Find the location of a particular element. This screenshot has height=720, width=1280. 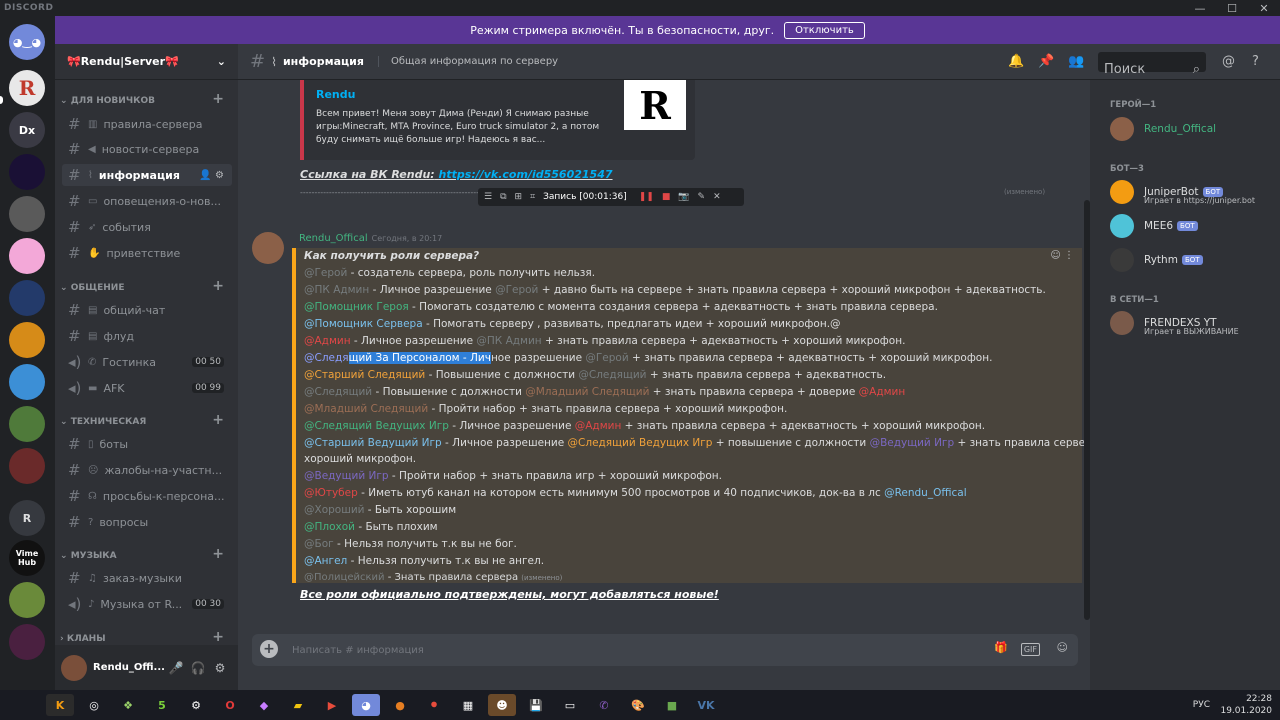

app-icon: ❖ is located at coordinates (128, 705).